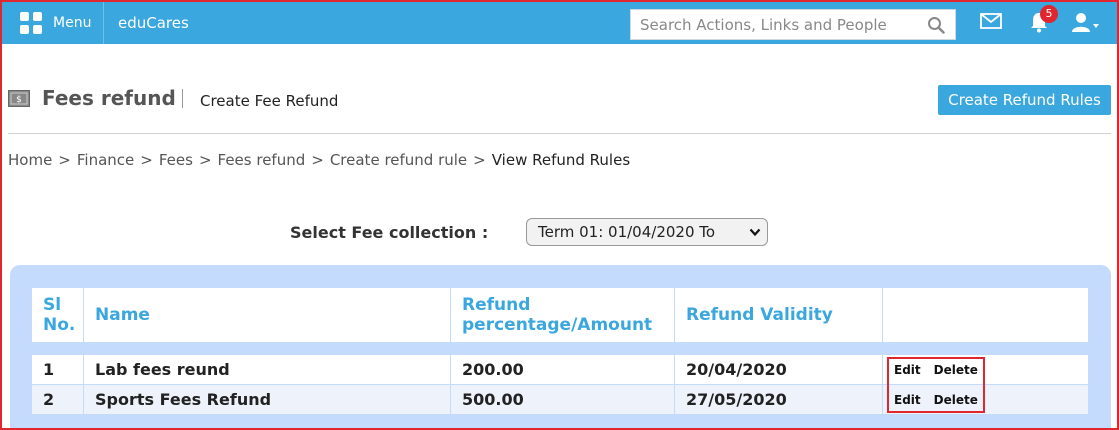 The height and width of the screenshot is (430, 1119). Describe the element at coordinates (563, 399) in the screenshot. I see `cell-refund-amount: 500.00` at that location.